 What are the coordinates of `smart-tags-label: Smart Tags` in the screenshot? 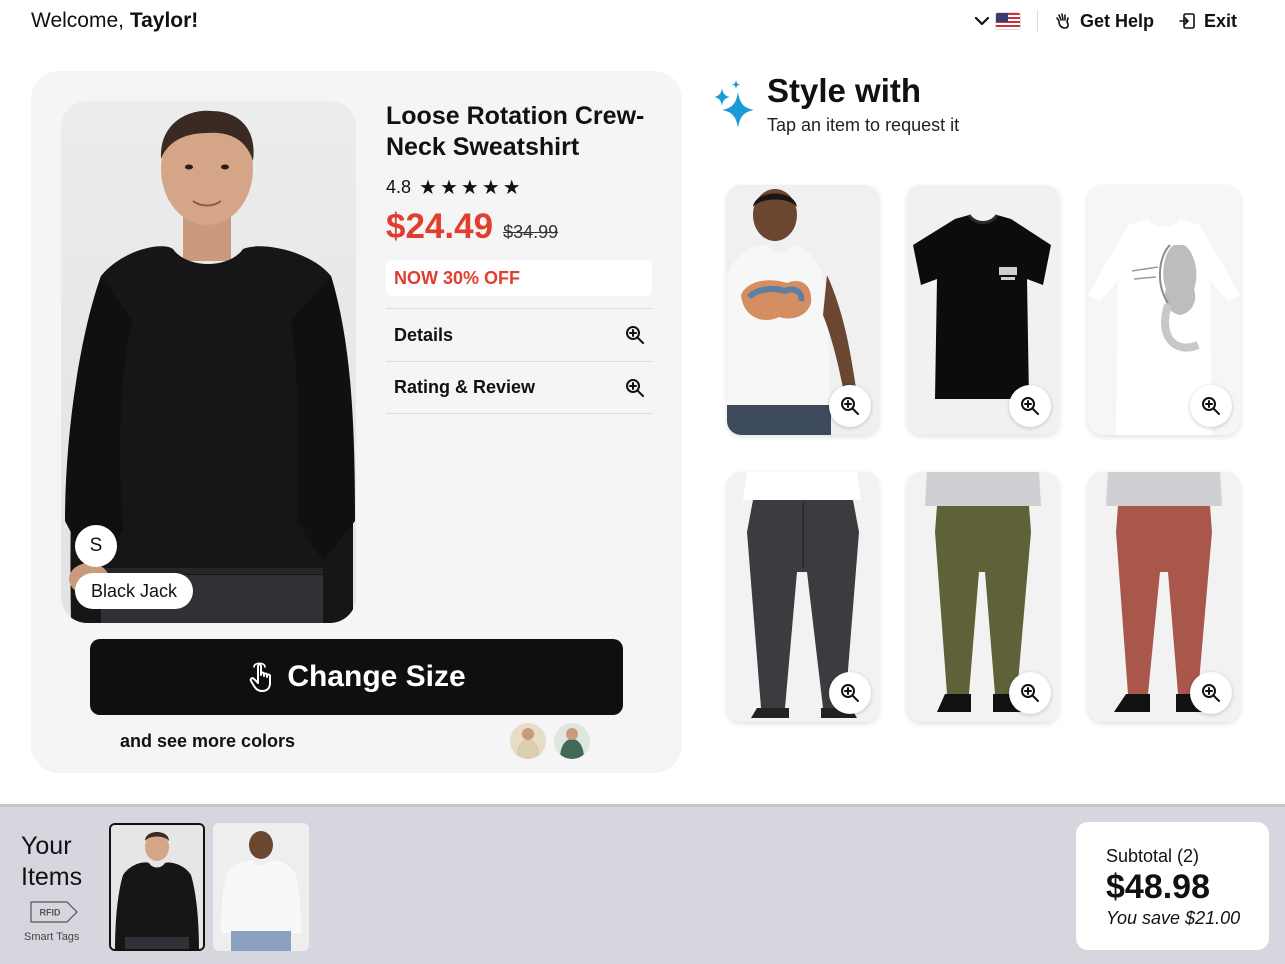 It's located at (52, 937).